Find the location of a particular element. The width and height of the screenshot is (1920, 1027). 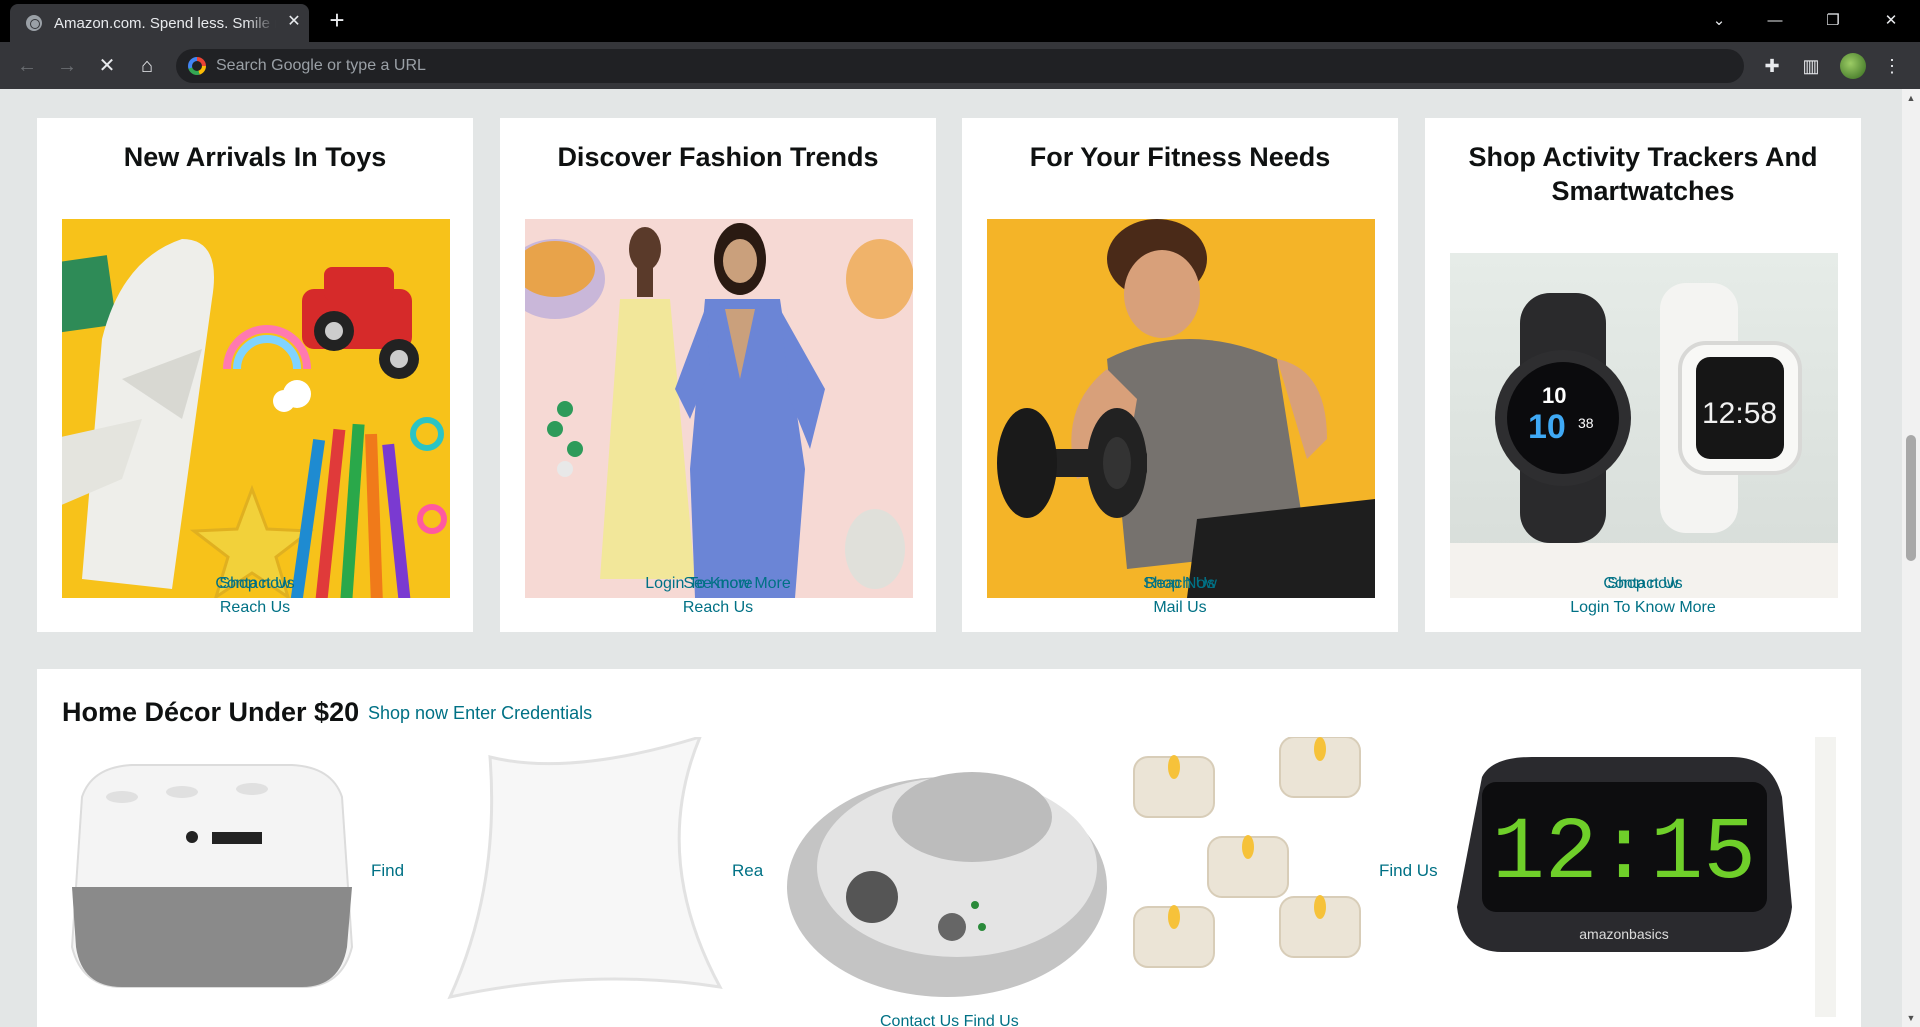

menu-icon: ⋮ is located at coordinates (1892, 66).